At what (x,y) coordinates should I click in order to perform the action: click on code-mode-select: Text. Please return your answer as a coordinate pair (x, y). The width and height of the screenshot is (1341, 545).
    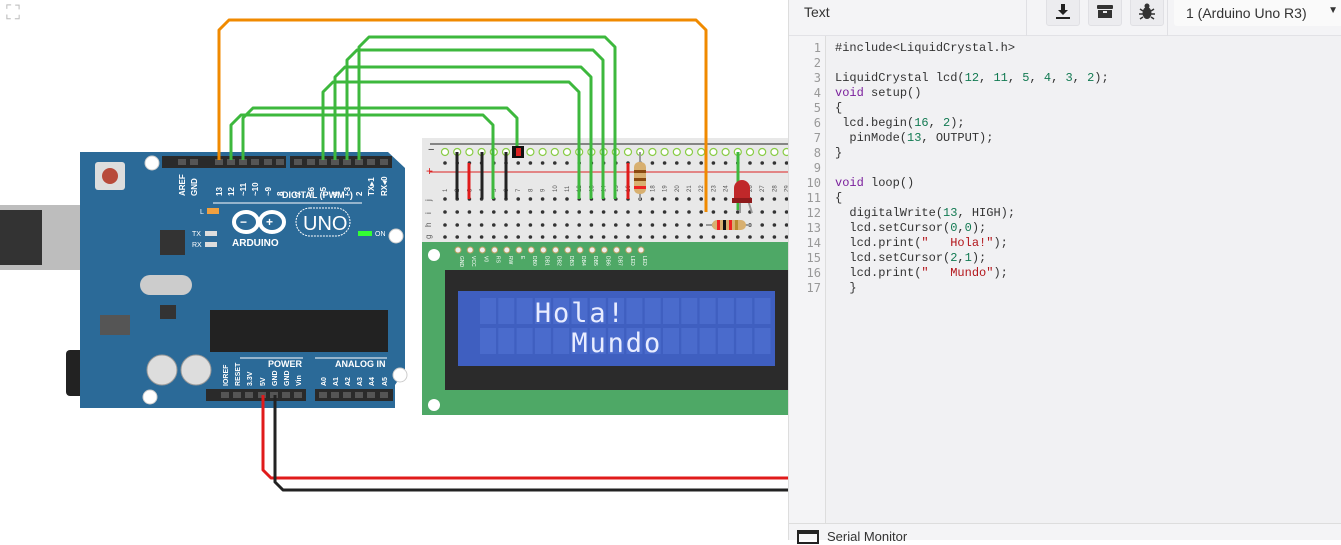
    Looking at the image, I should click on (817, 12).